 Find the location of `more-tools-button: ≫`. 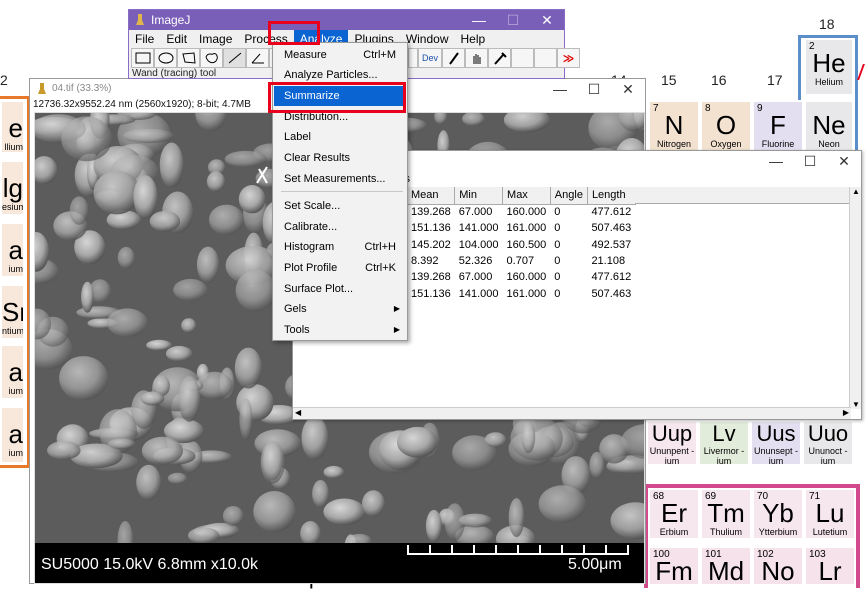

more-tools-button: ≫ is located at coordinates (568, 58).